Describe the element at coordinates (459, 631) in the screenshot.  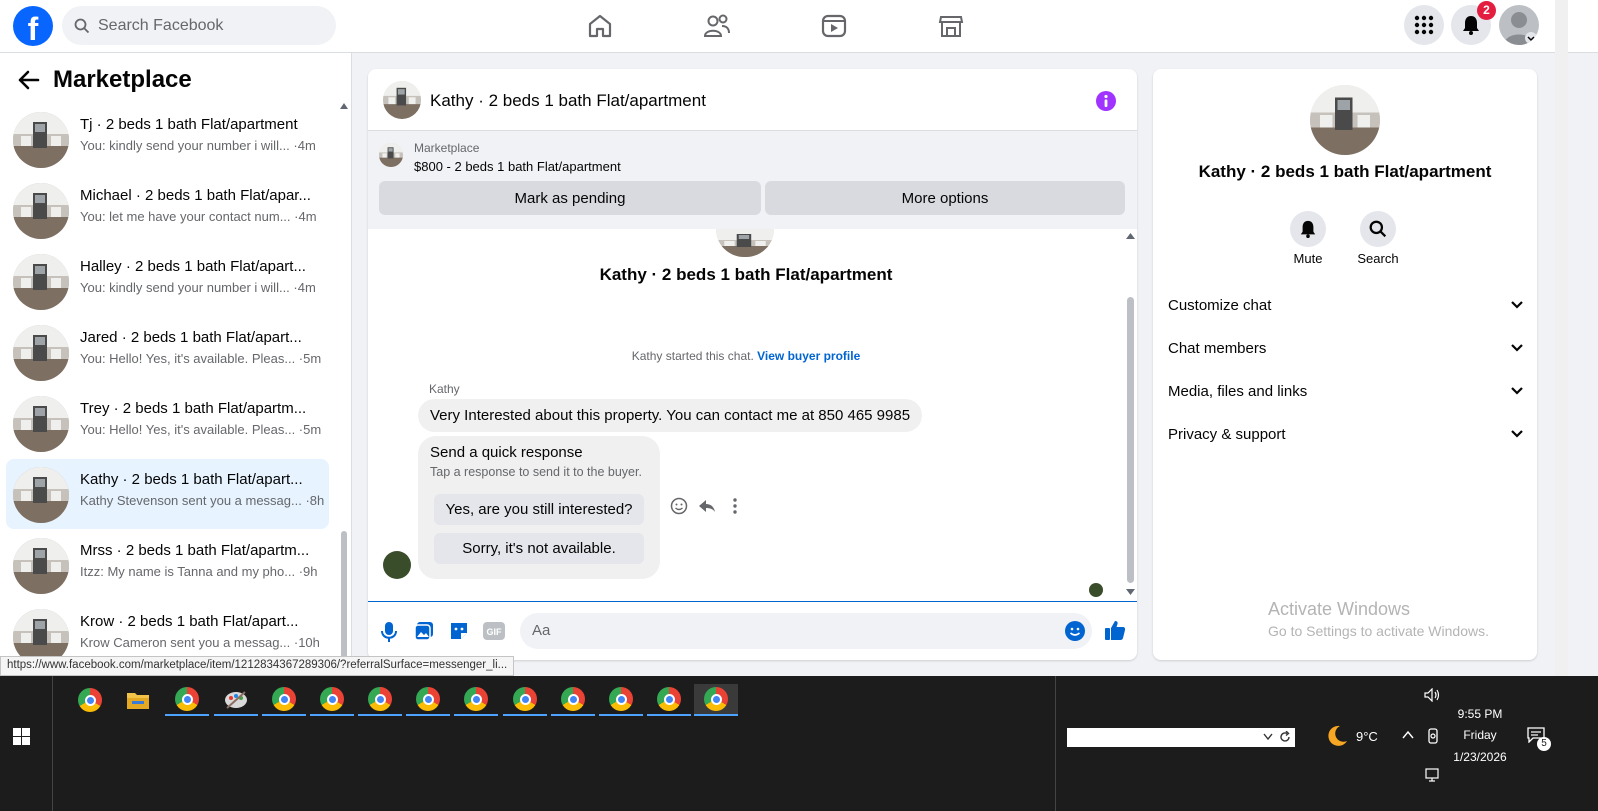
I see `sticker-icon` at that location.